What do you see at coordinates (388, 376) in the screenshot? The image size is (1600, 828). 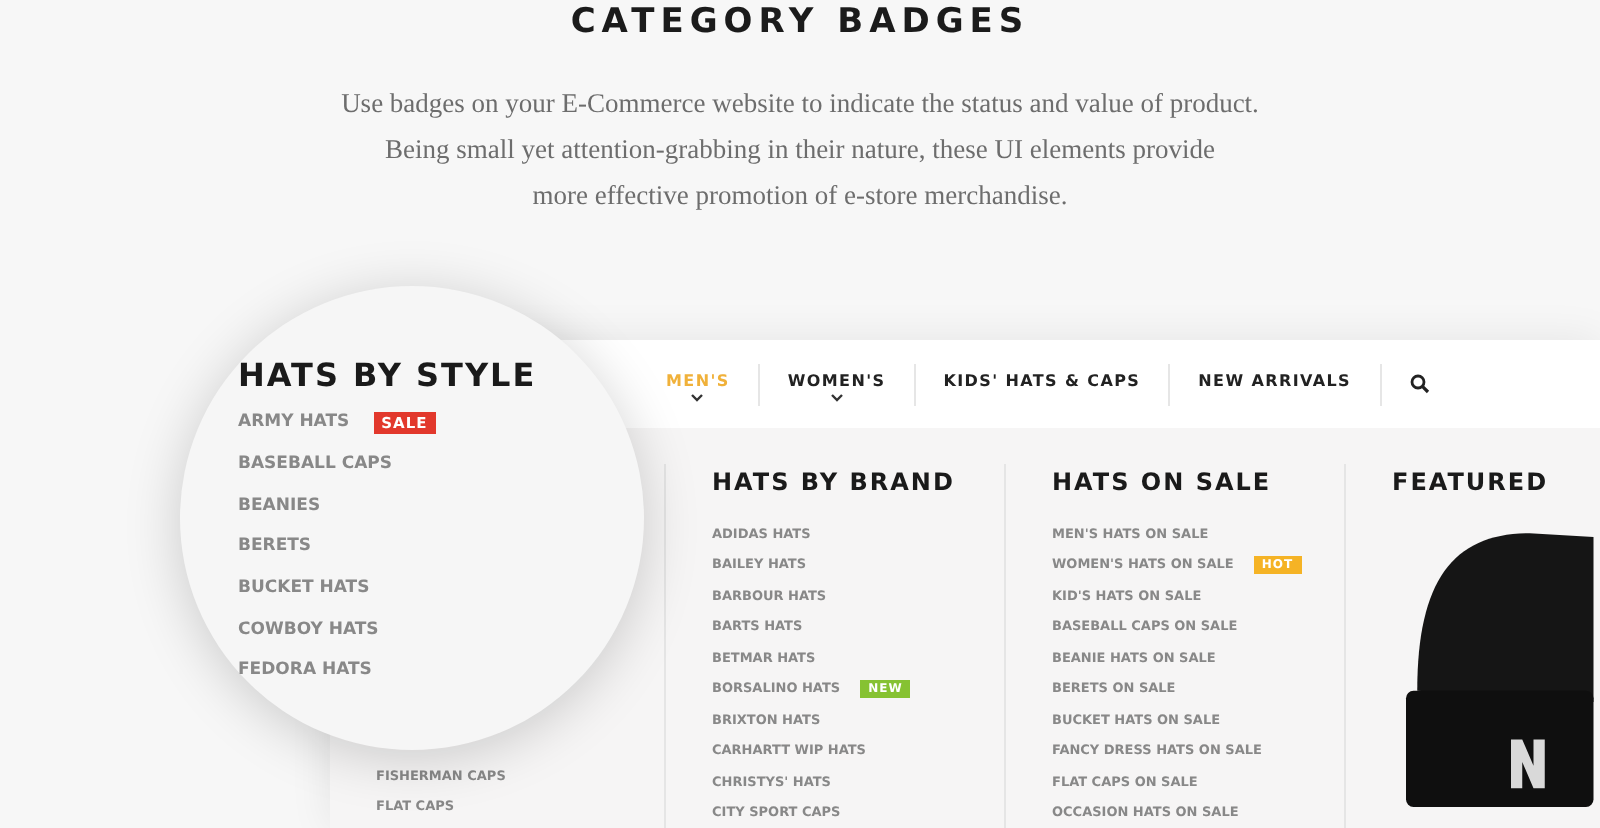 I see `magnified-heading: HATS BY STYLE` at bounding box center [388, 376].